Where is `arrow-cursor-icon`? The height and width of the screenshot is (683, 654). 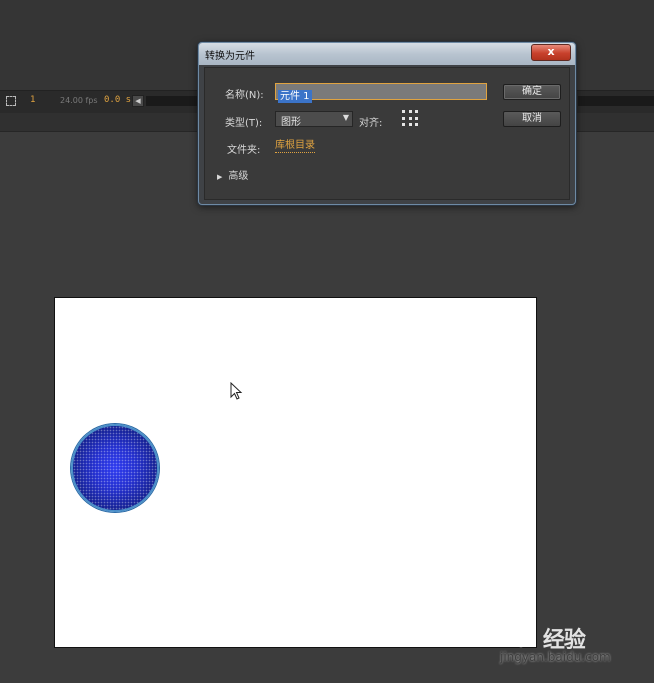 arrow-cursor-icon is located at coordinates (236, 391).